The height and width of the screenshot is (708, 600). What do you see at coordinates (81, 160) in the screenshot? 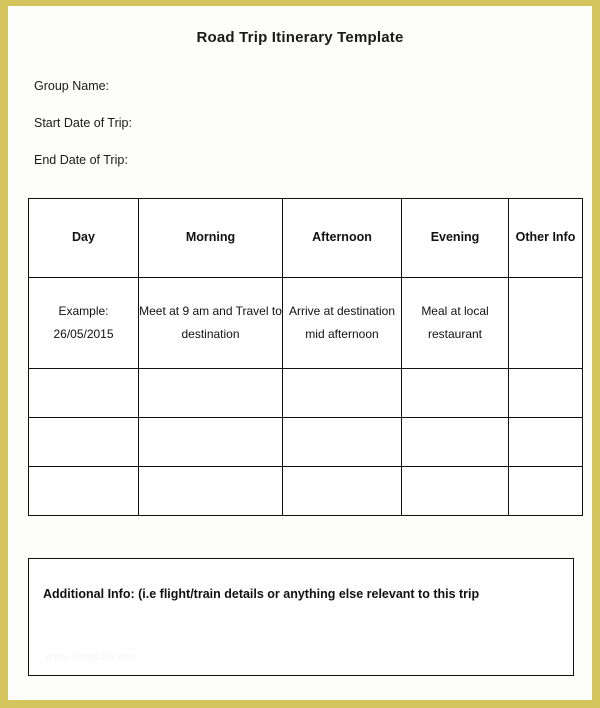
I see `field-label-end-date: End Date of Trip:` at bounding box center [81, 160].